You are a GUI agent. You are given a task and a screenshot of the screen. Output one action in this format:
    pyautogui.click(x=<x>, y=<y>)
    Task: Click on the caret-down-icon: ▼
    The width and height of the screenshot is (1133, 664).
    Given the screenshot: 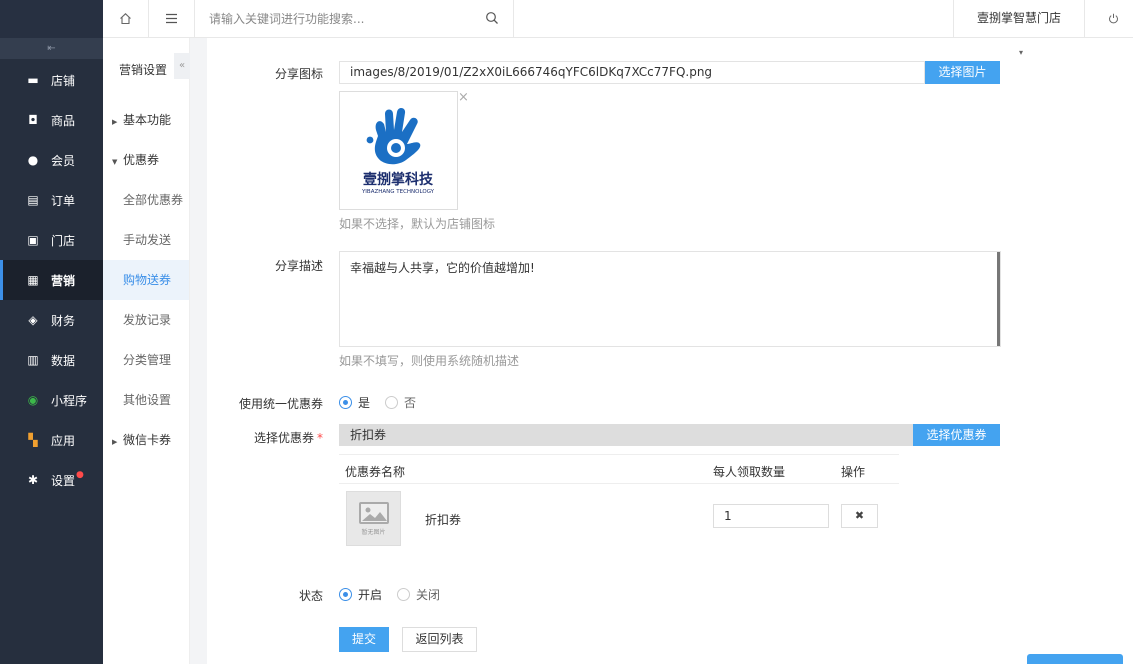 What is the action you would take?
    pyautogui.click(x=115, y=162)
    